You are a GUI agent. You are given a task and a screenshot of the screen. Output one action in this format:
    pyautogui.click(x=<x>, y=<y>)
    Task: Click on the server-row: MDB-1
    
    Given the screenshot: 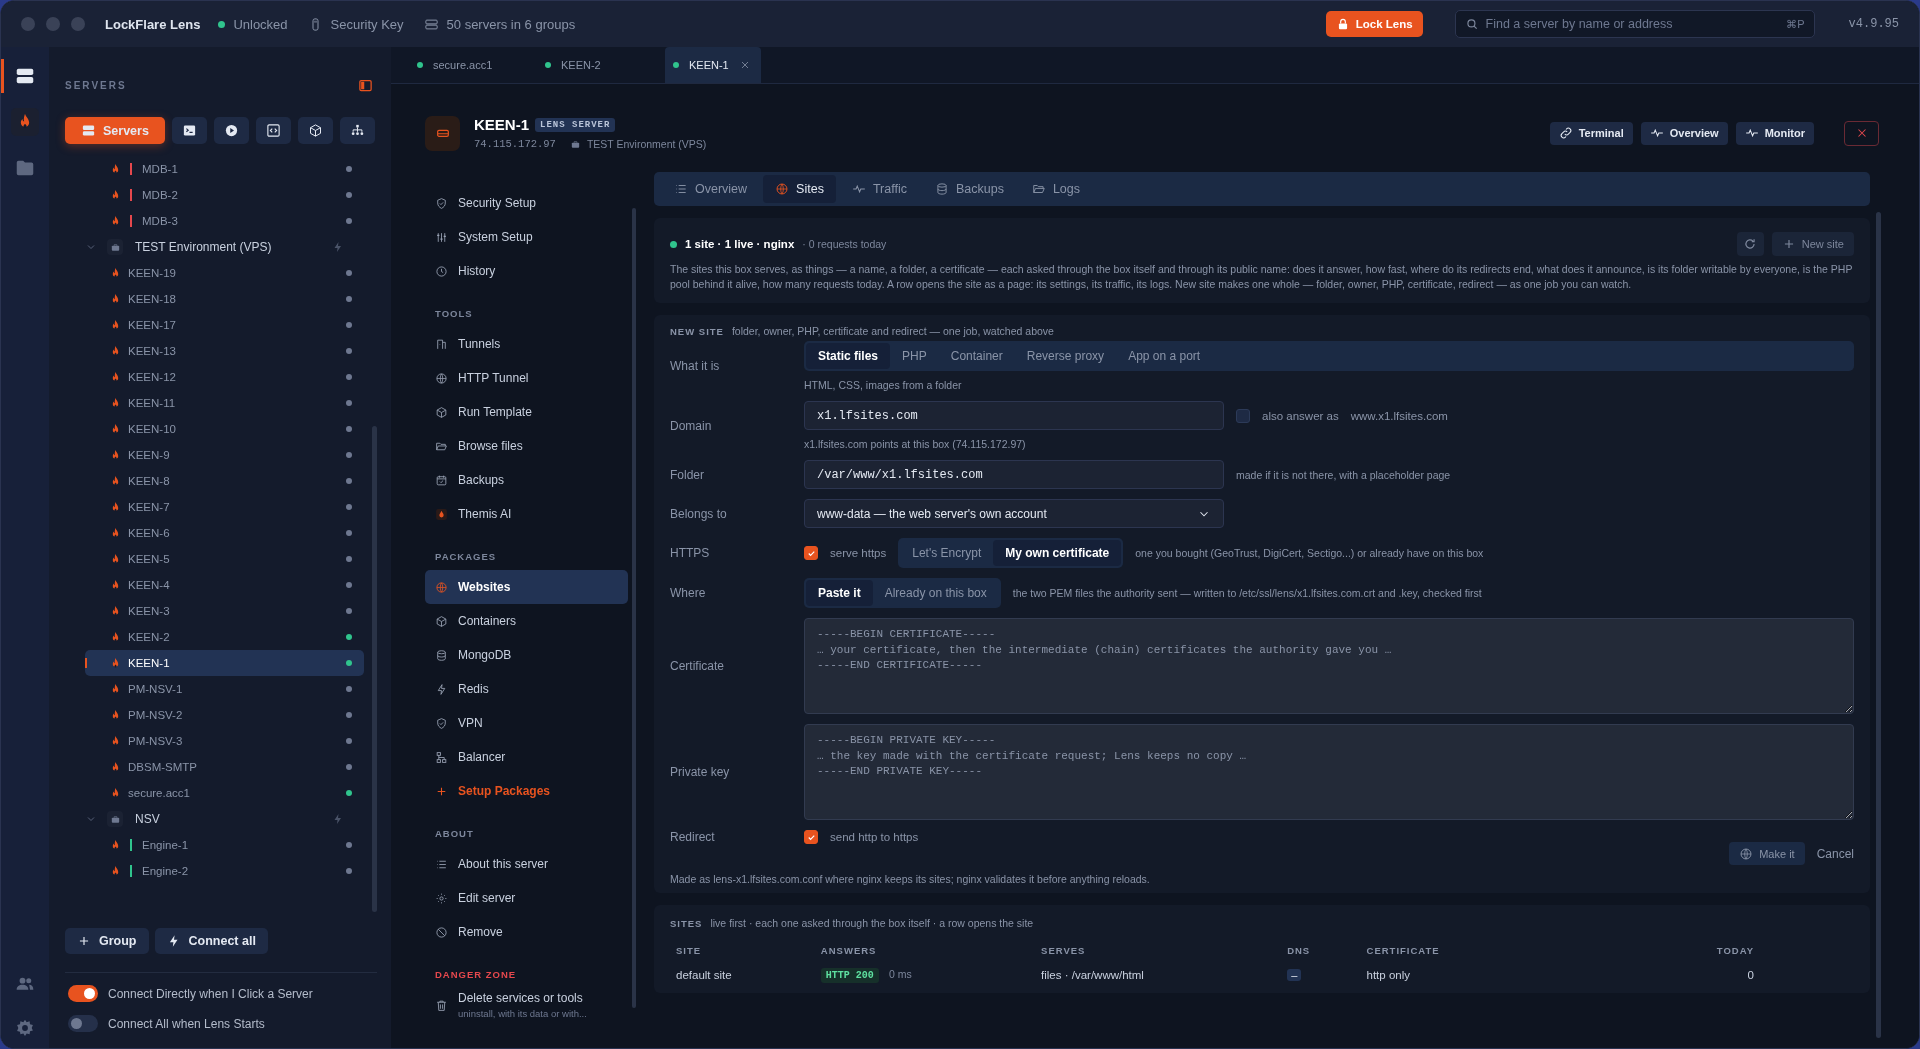 What is the action you would take?
    pyautogui.click(x=224, y=169)
    